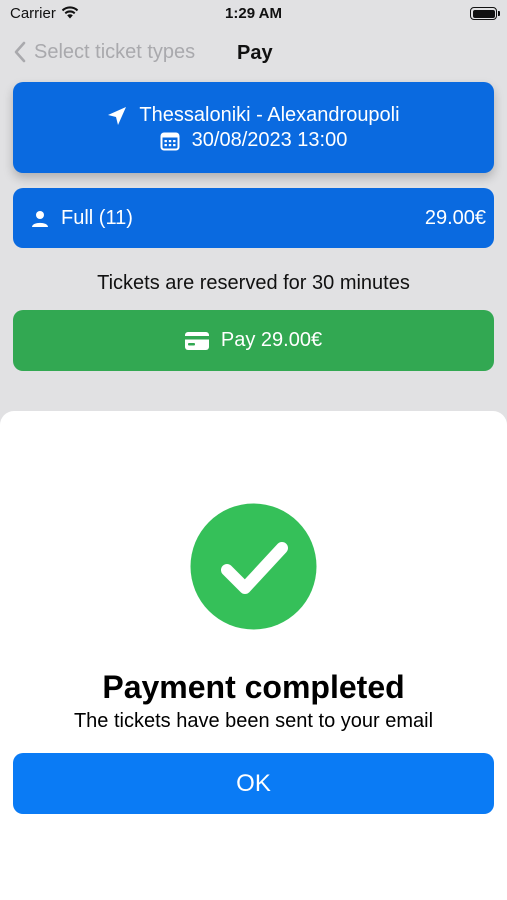  I want to click on checkmark-circle-icon, so click(253, 566).